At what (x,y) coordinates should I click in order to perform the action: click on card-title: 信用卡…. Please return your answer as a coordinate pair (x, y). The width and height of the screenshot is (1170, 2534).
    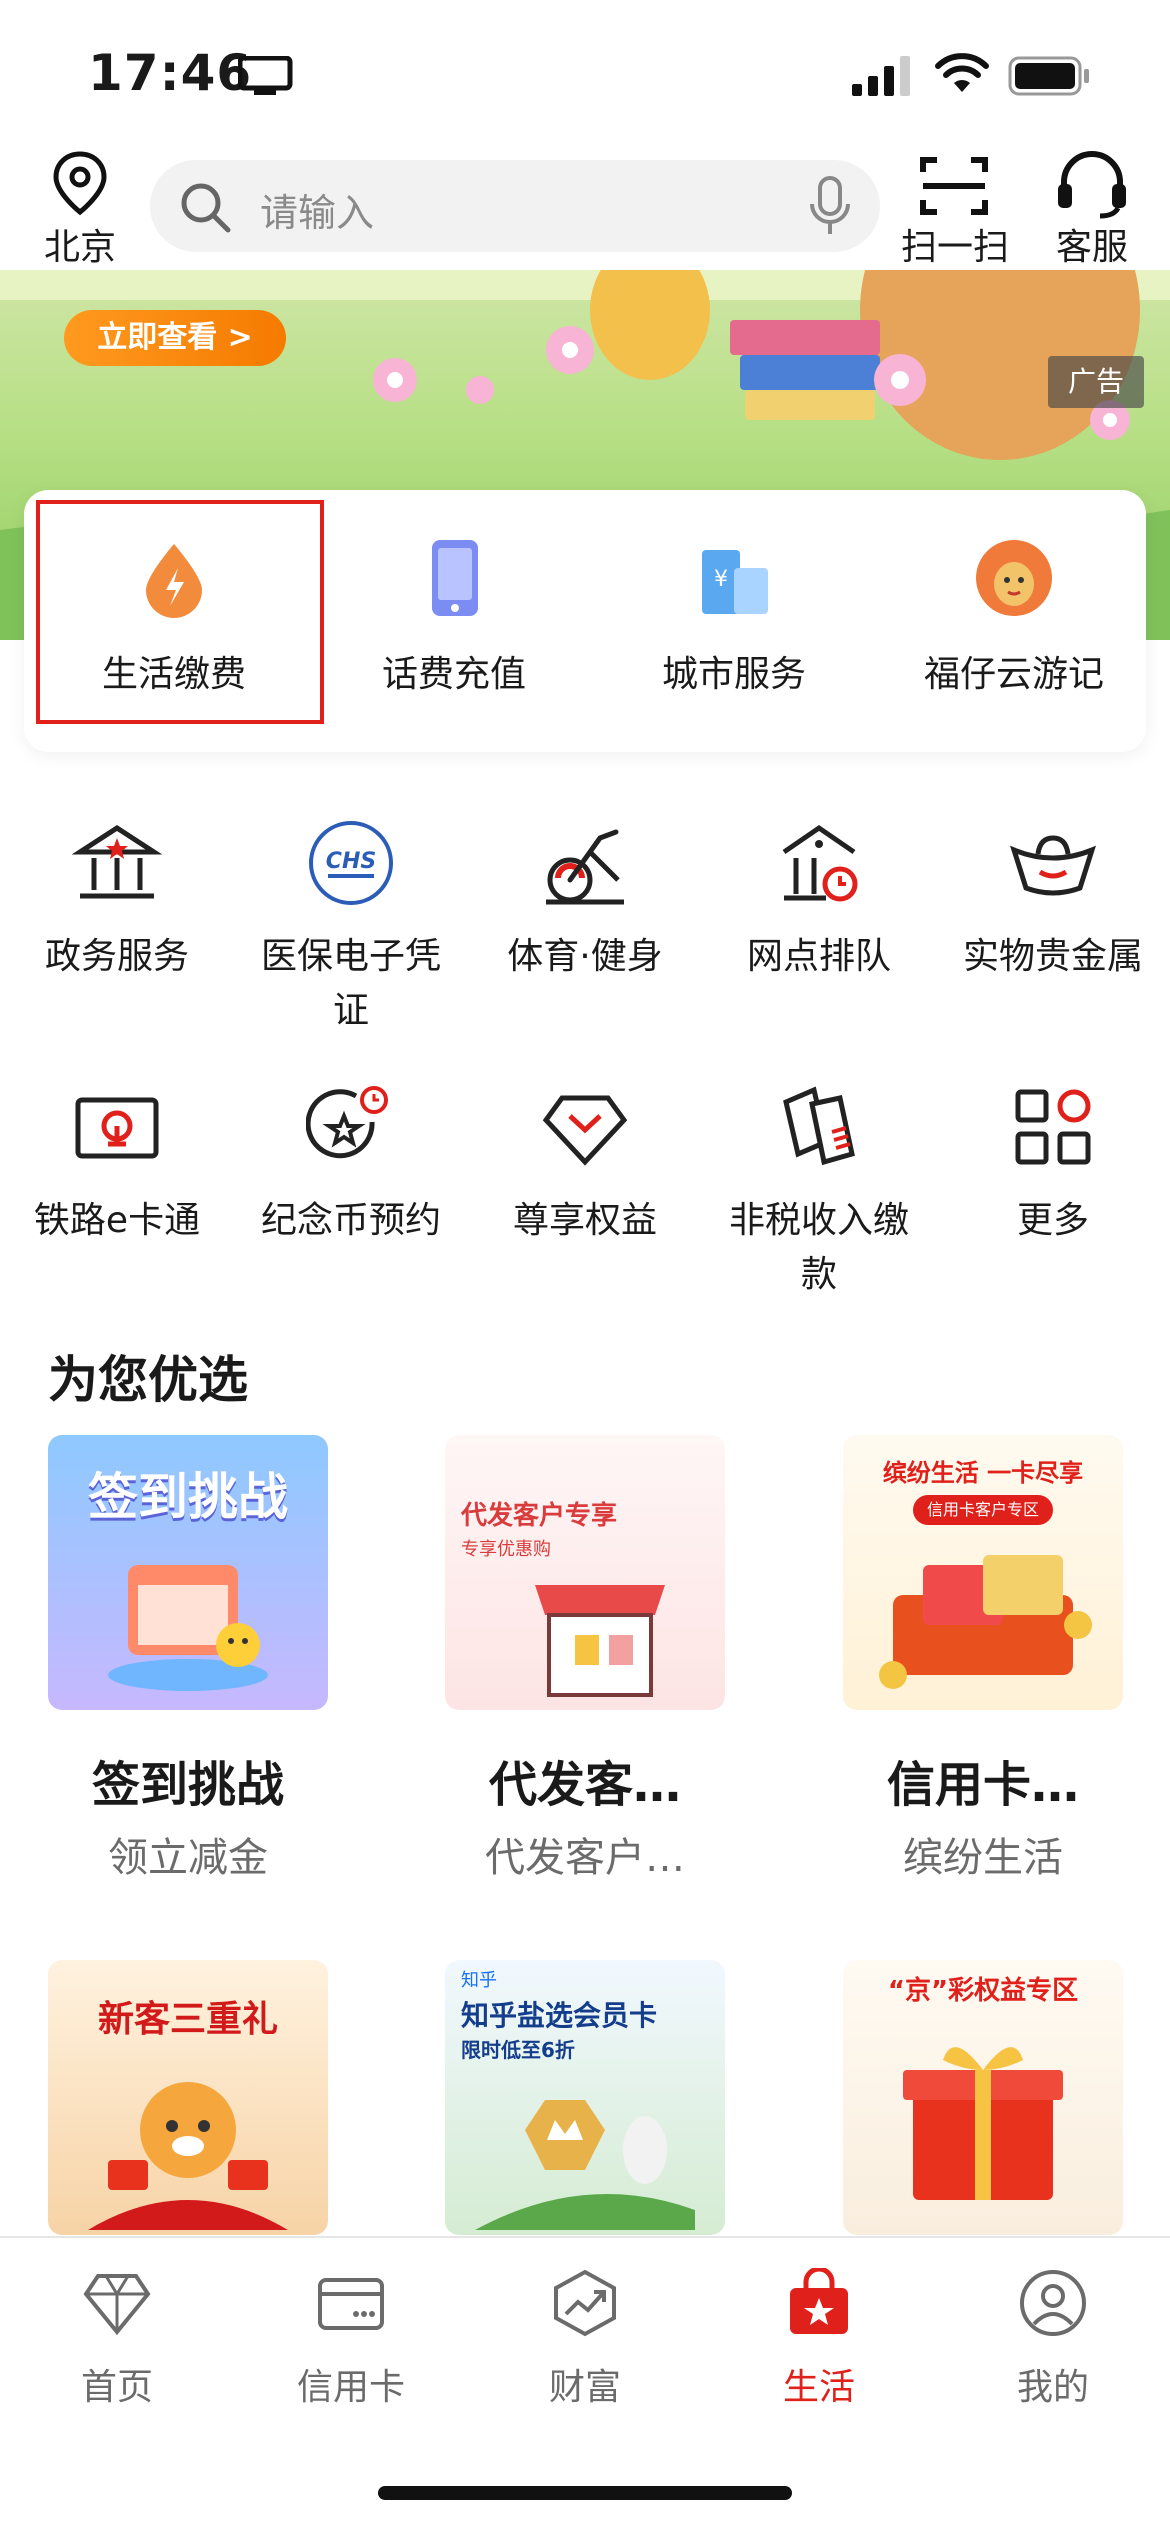
    Looking at the image, I should click on (982, 1785).